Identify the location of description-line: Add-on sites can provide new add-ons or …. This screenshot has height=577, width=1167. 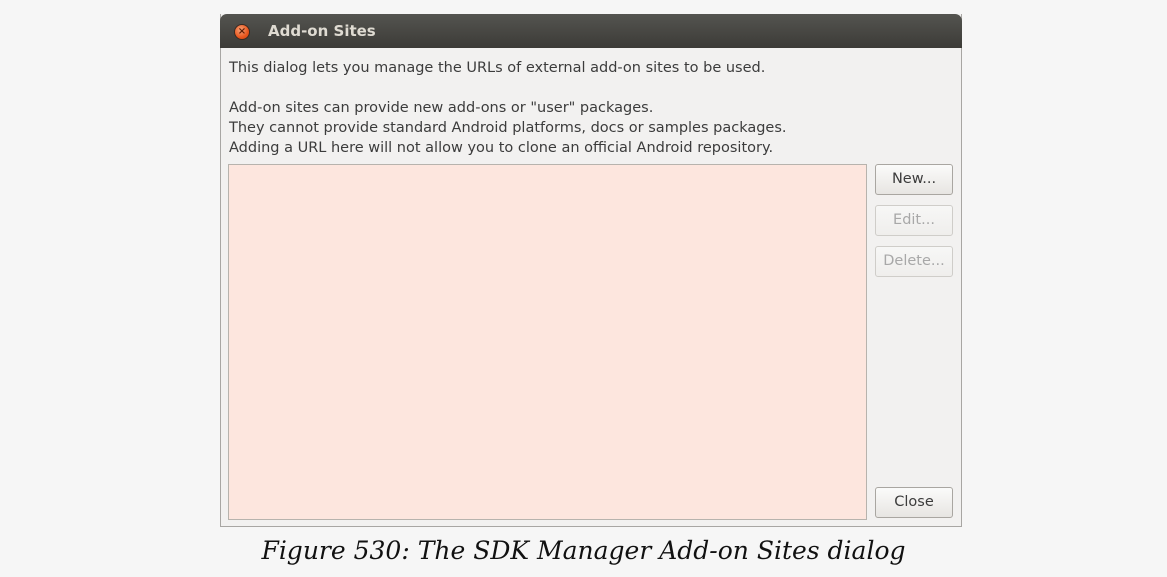
(441, 108).